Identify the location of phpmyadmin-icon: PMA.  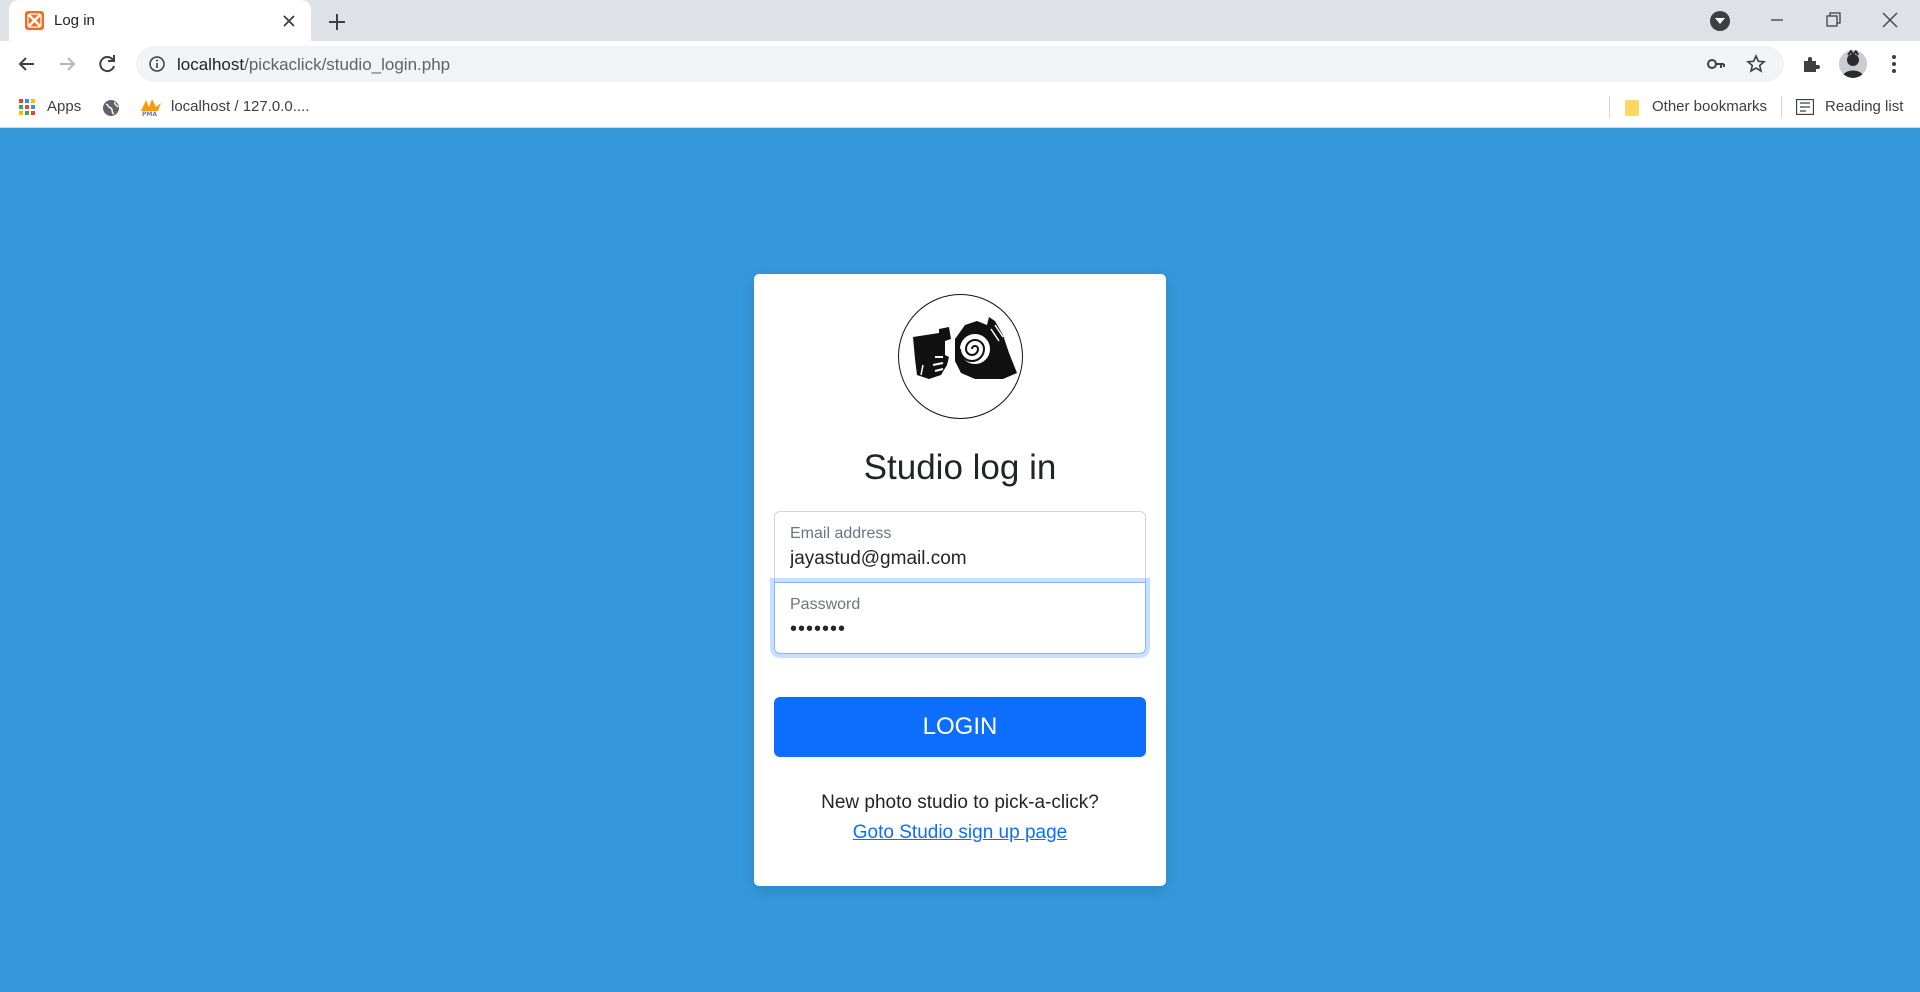
(151, 109).